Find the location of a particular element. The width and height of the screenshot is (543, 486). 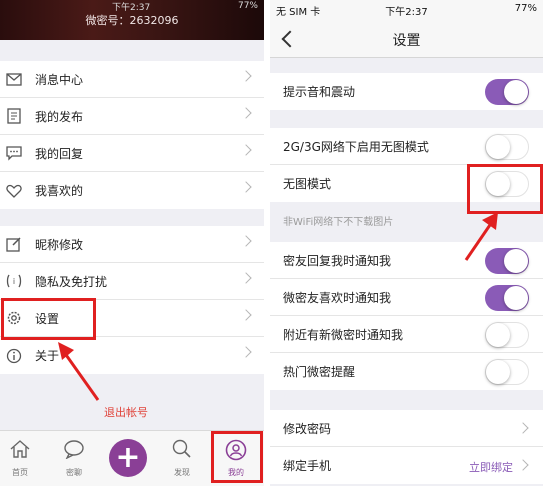

menu-item-nickname: 昵称修改 is located at coordinates (132, 244).